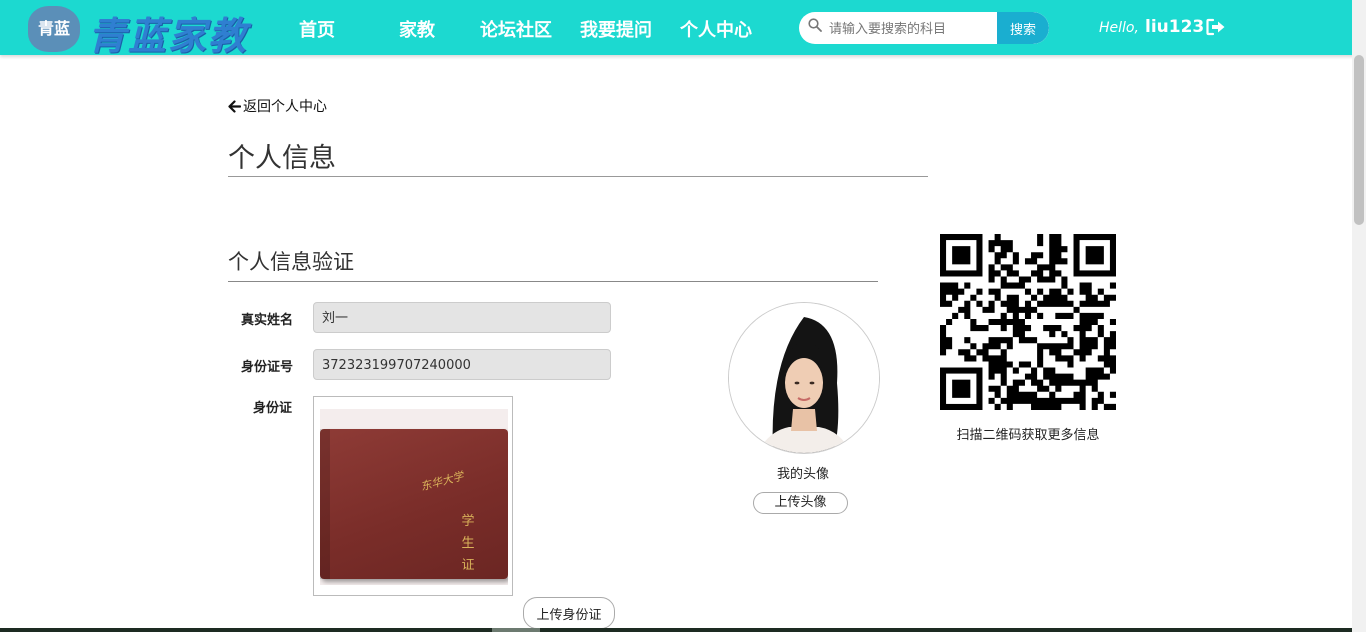  What do you see at coordinates (54, 29) in the screenshot?
I see `logo-seal: 青蓝` at bounding box center [54, 29].